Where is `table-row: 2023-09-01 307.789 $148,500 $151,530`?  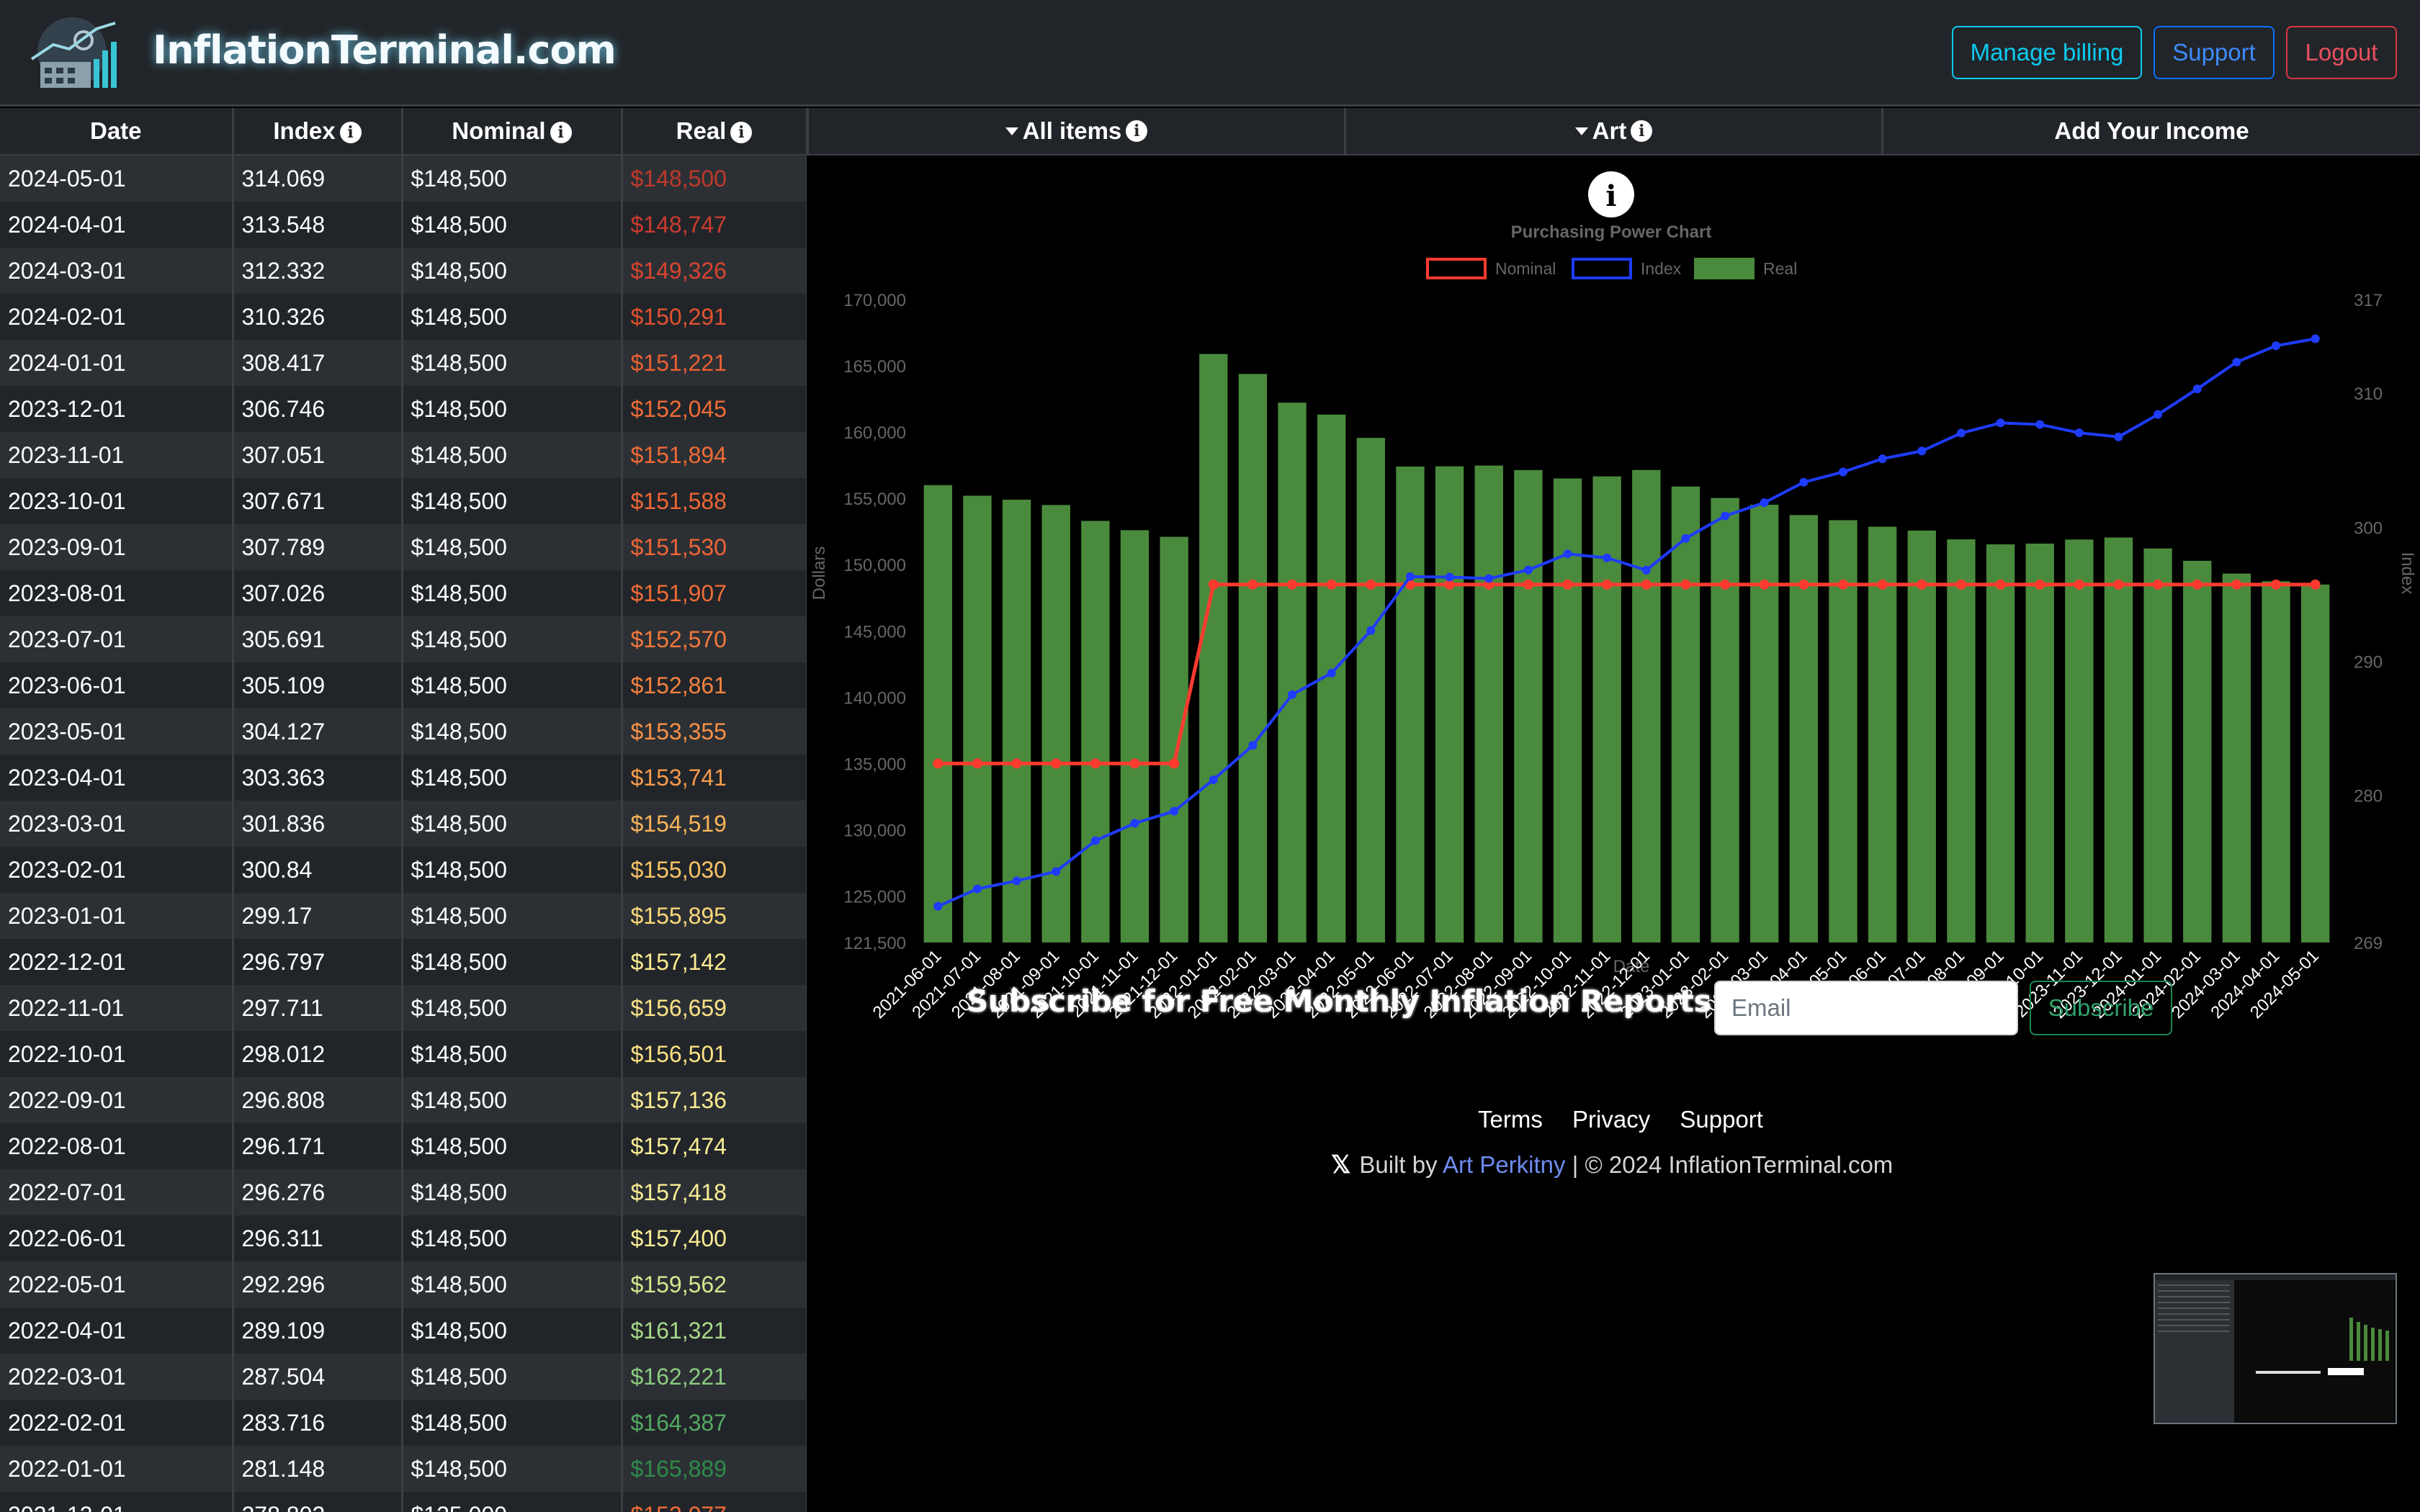 table-row: 2023-09-01 307.789 $148,500 $151,530 is located at coordinates (403, 547).